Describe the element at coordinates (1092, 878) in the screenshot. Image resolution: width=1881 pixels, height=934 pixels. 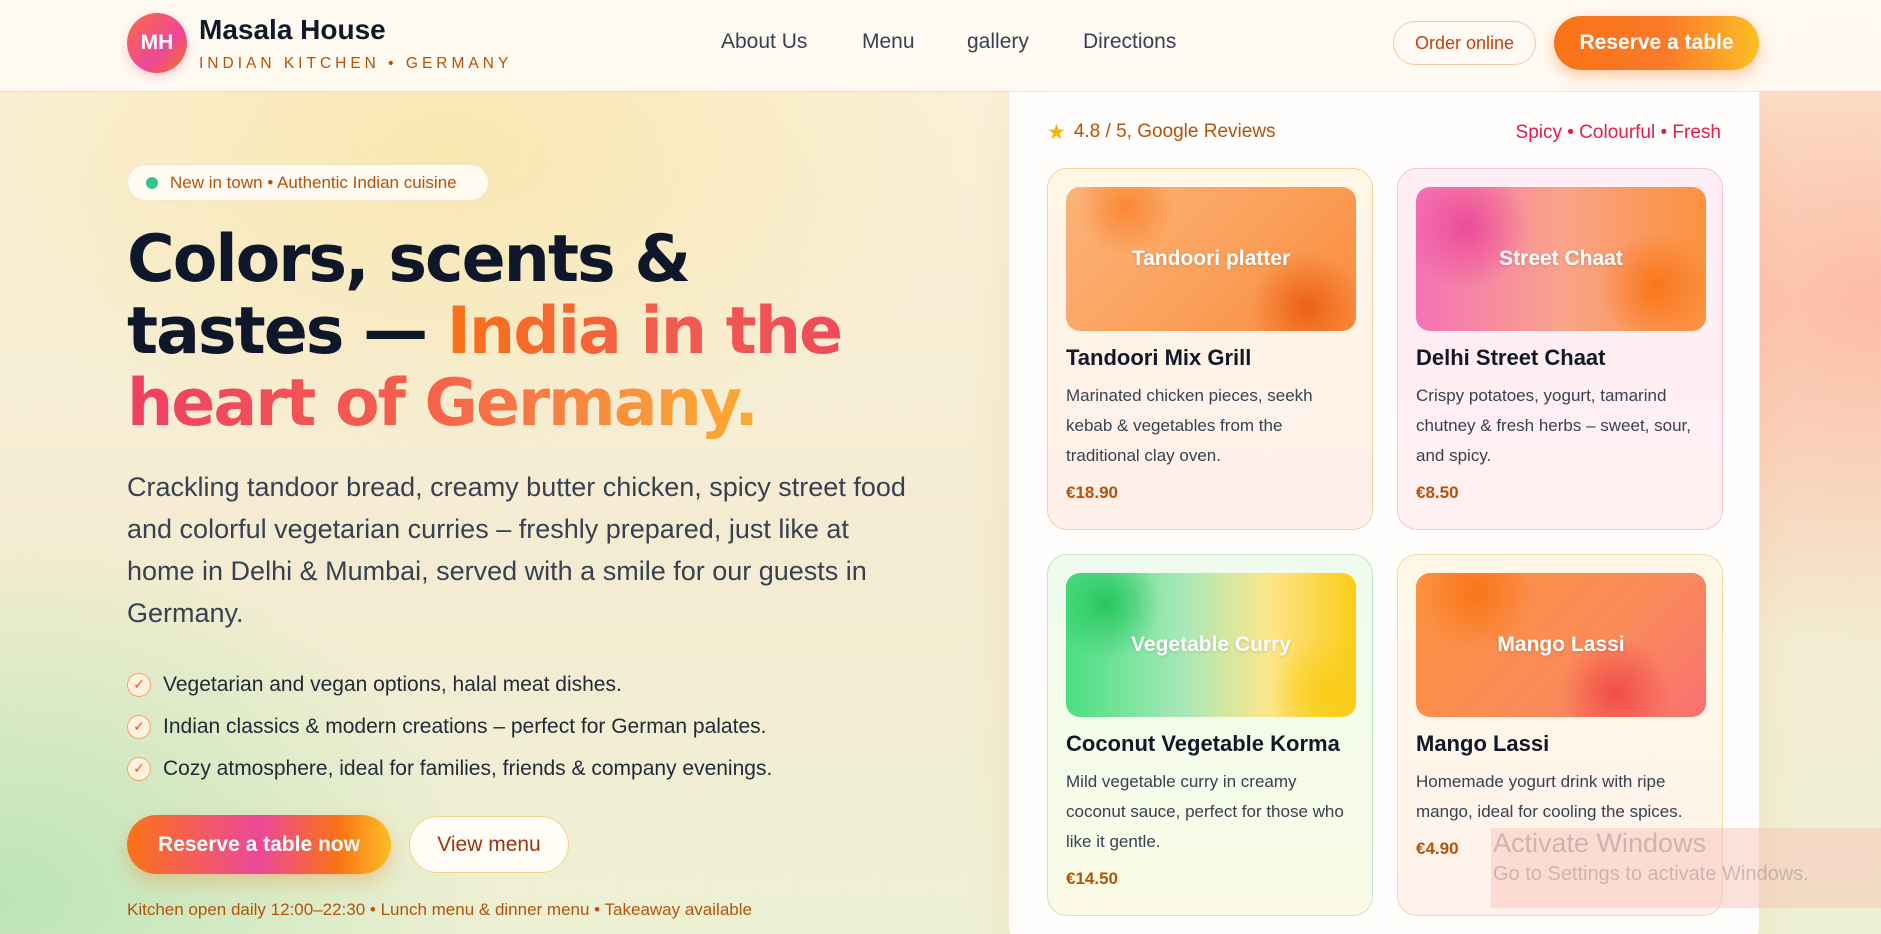
I see `dish-price: €14.50` at that location.